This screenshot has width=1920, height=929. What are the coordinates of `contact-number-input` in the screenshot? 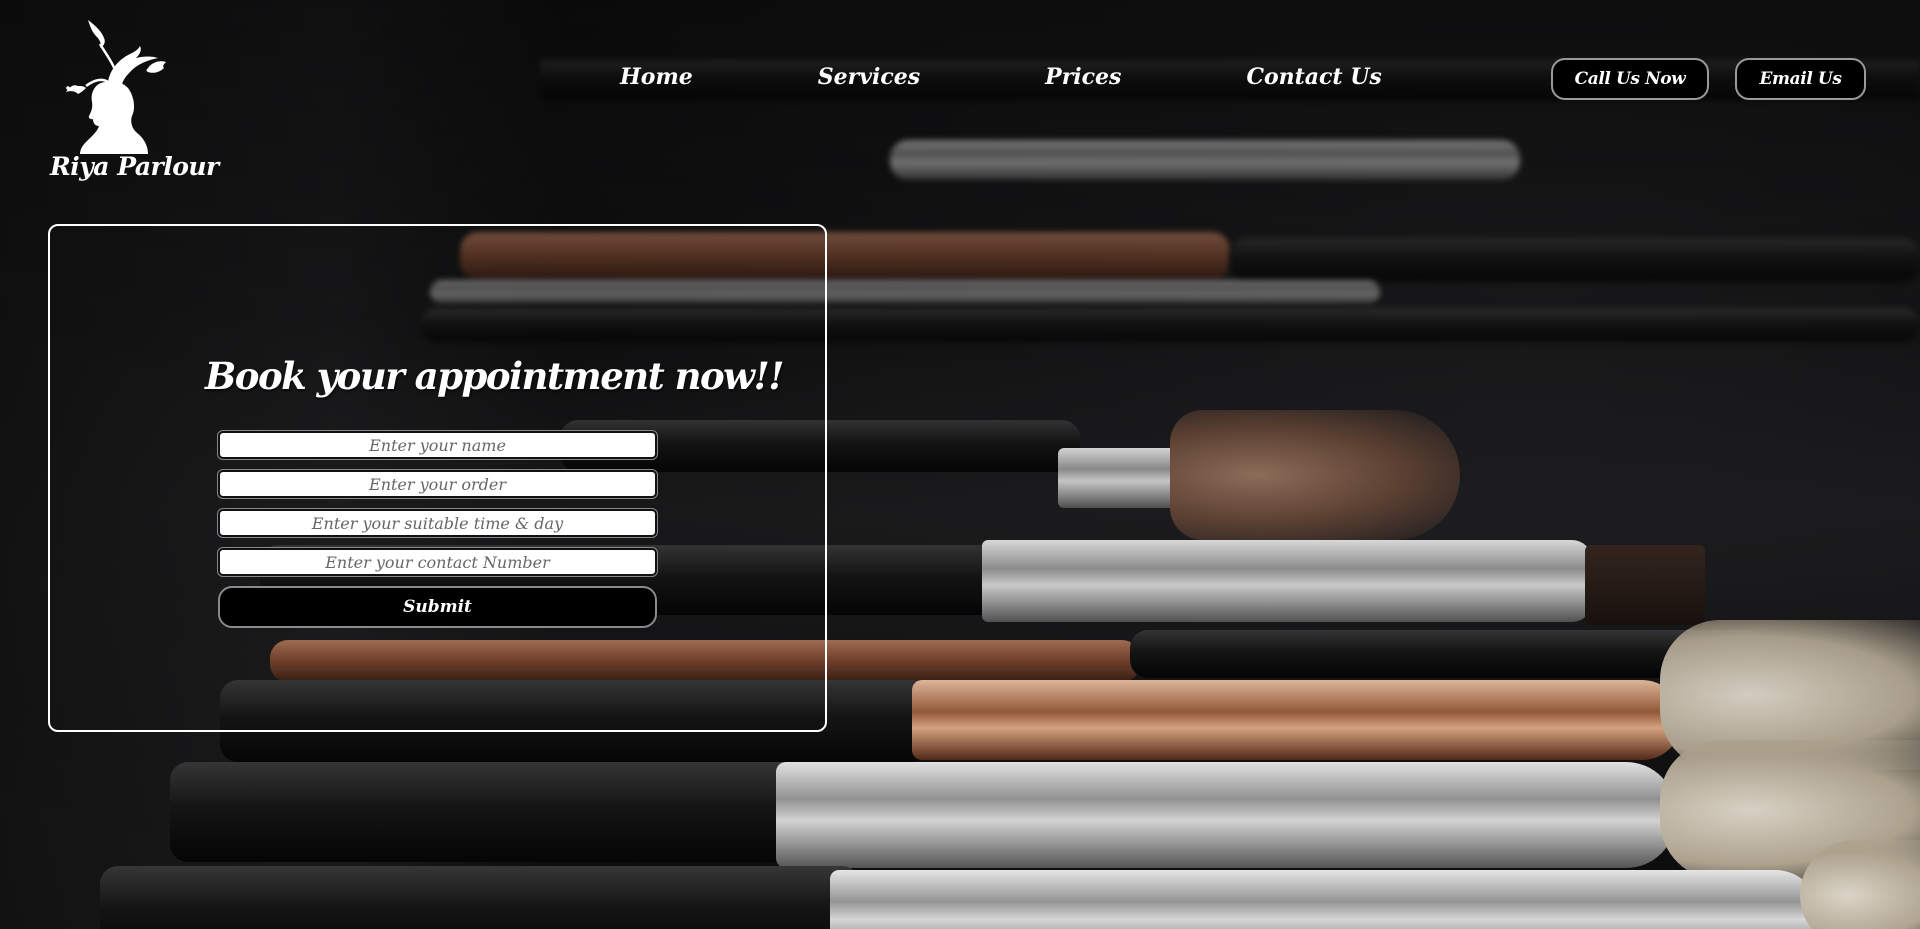 It's located at (437, 562).